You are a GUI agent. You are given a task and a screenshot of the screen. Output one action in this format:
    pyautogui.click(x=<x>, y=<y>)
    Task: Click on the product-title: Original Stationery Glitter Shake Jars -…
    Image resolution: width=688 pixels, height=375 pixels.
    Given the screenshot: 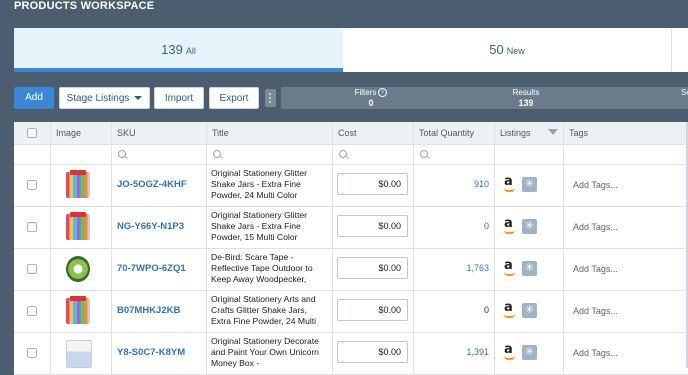 What is the action you would take?
    pyautogui.click(x=259, y=184)
    